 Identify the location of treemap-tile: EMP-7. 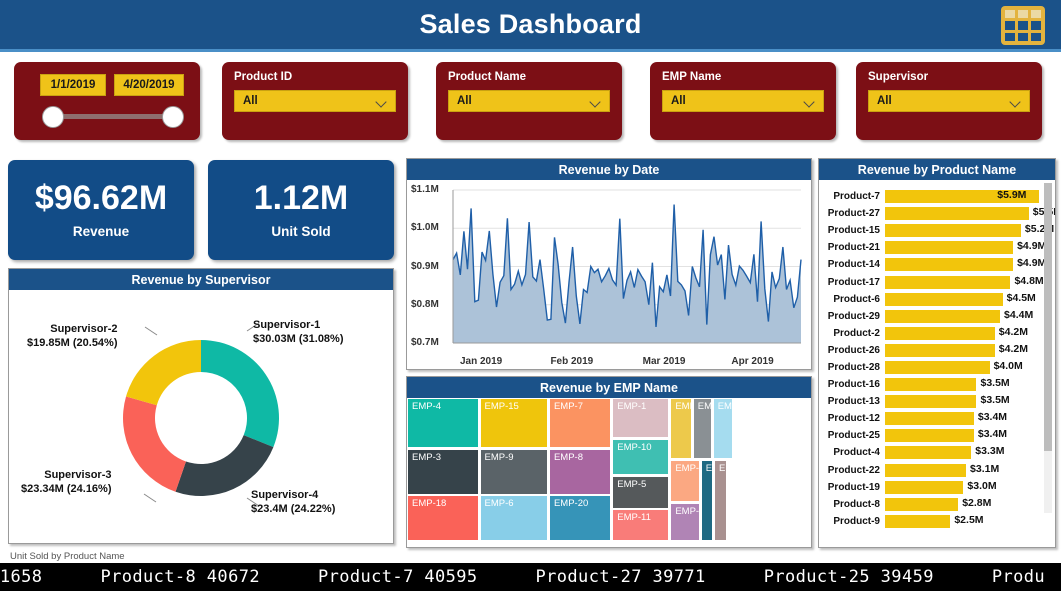
(580, 423).